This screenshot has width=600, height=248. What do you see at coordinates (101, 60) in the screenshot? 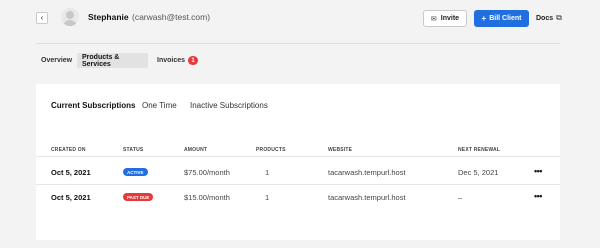
I see `tab-products-services-label: Products & Services` at bounding box center [101, 60].